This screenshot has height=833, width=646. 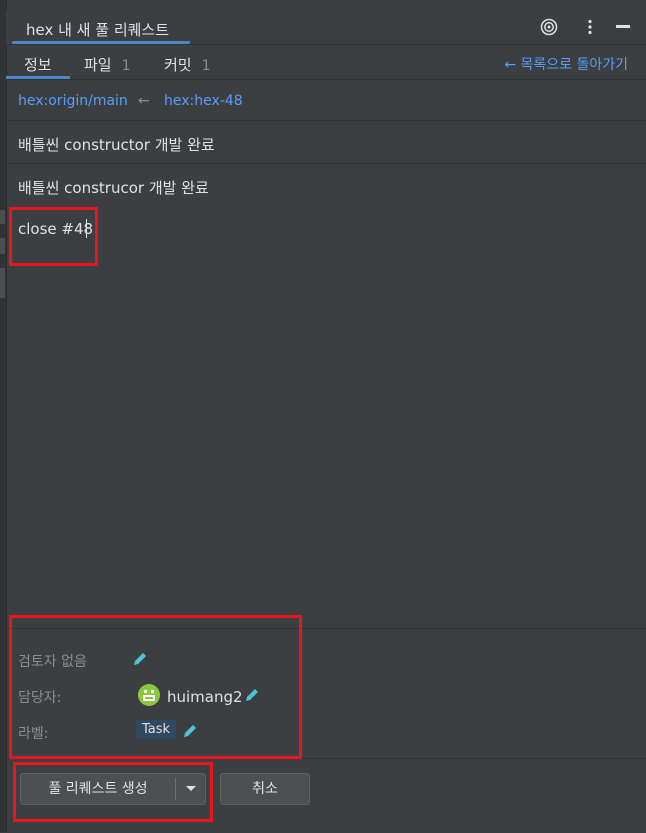 I want to click on branch-arrow: ←, so click(x=144, y=101).